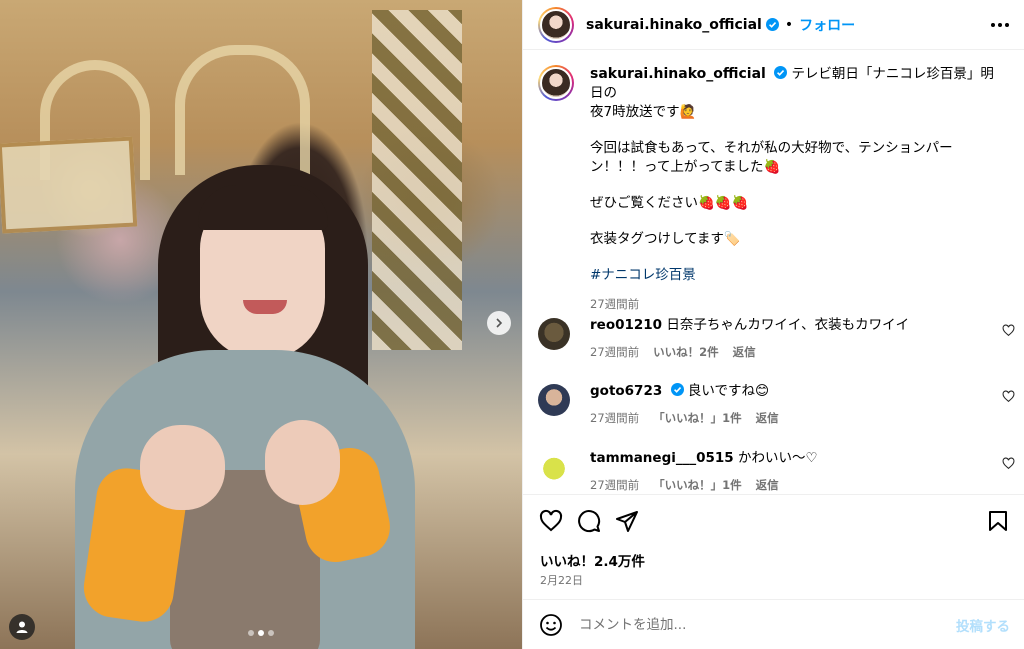  I want to click on caption-text: 衣装タグつけしてます🏷️, so click(665, 239).